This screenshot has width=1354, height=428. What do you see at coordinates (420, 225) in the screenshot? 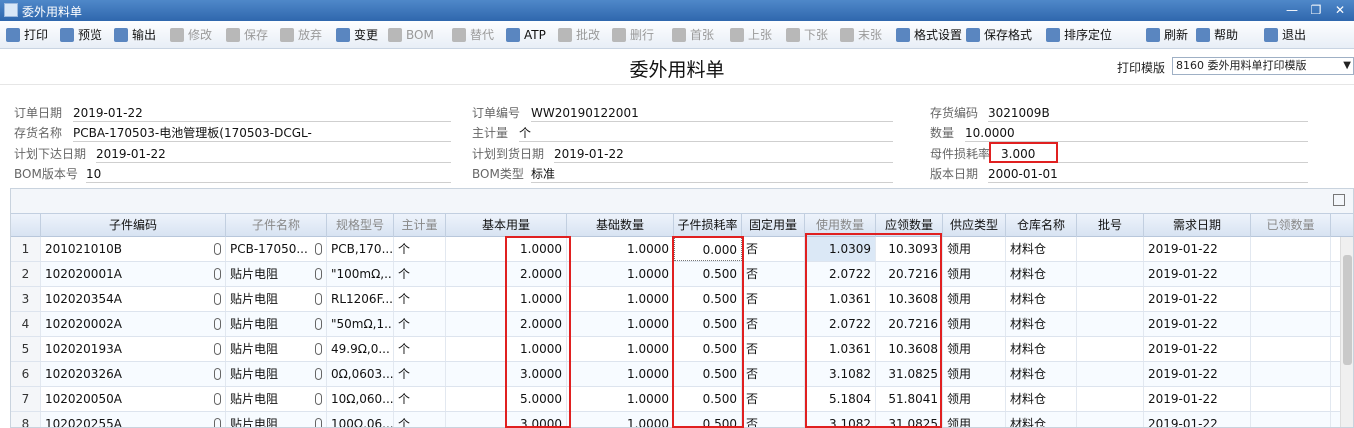
I see `grid-header-cell: 主计量` at bounding box center [420, 225].